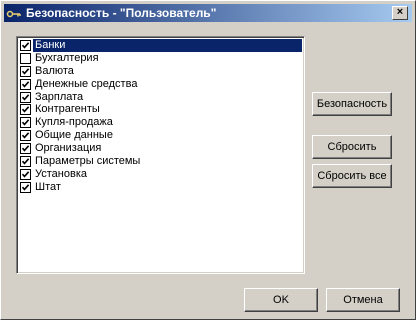 This screenshot has height=320, width=416. I want to click on title-bar: Безопасность - "Пользователь" ×, so click(208, 13).